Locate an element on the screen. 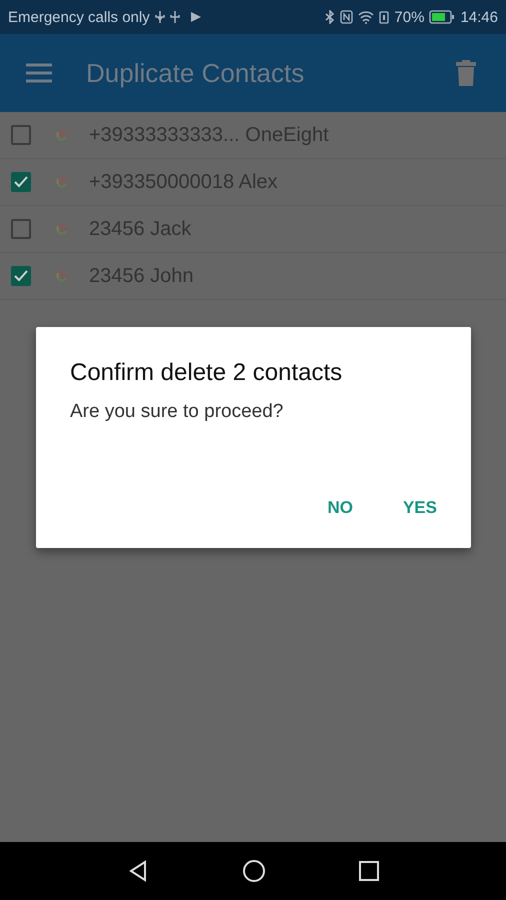 The image size is (506, 900). recents-icon is located at coordinates (369, 871).